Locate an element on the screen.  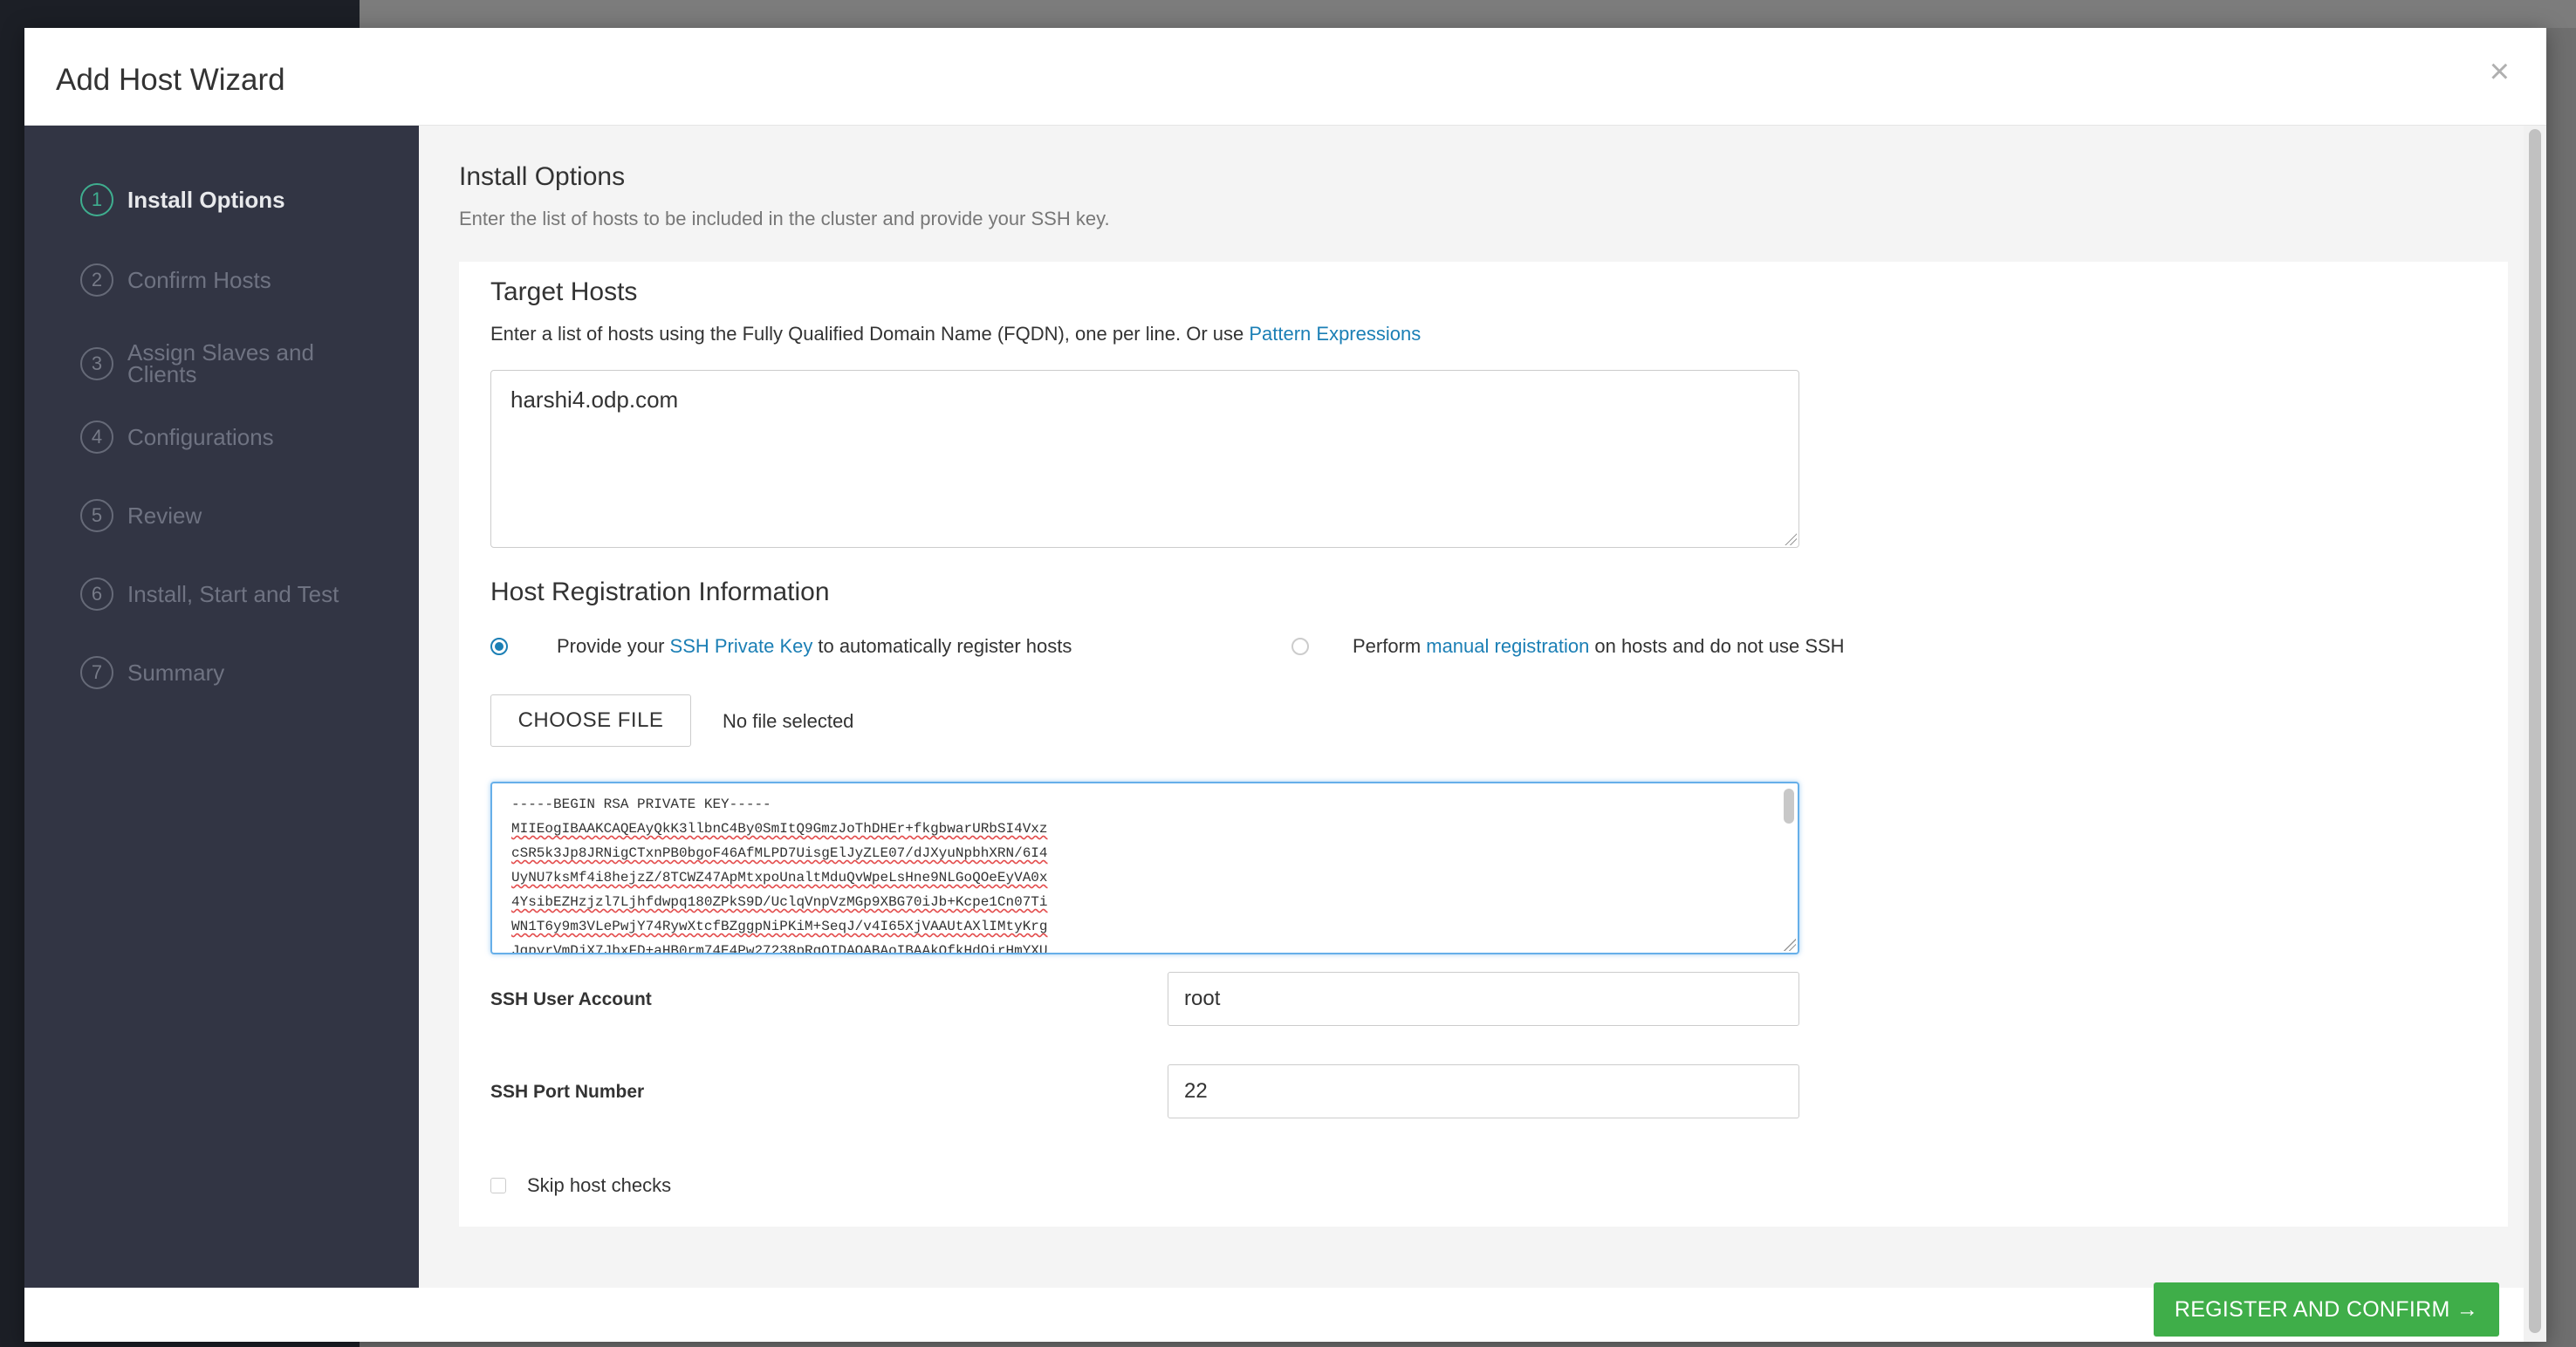
manual-option-prefix: Perform is located at coordinates (1388, 646).